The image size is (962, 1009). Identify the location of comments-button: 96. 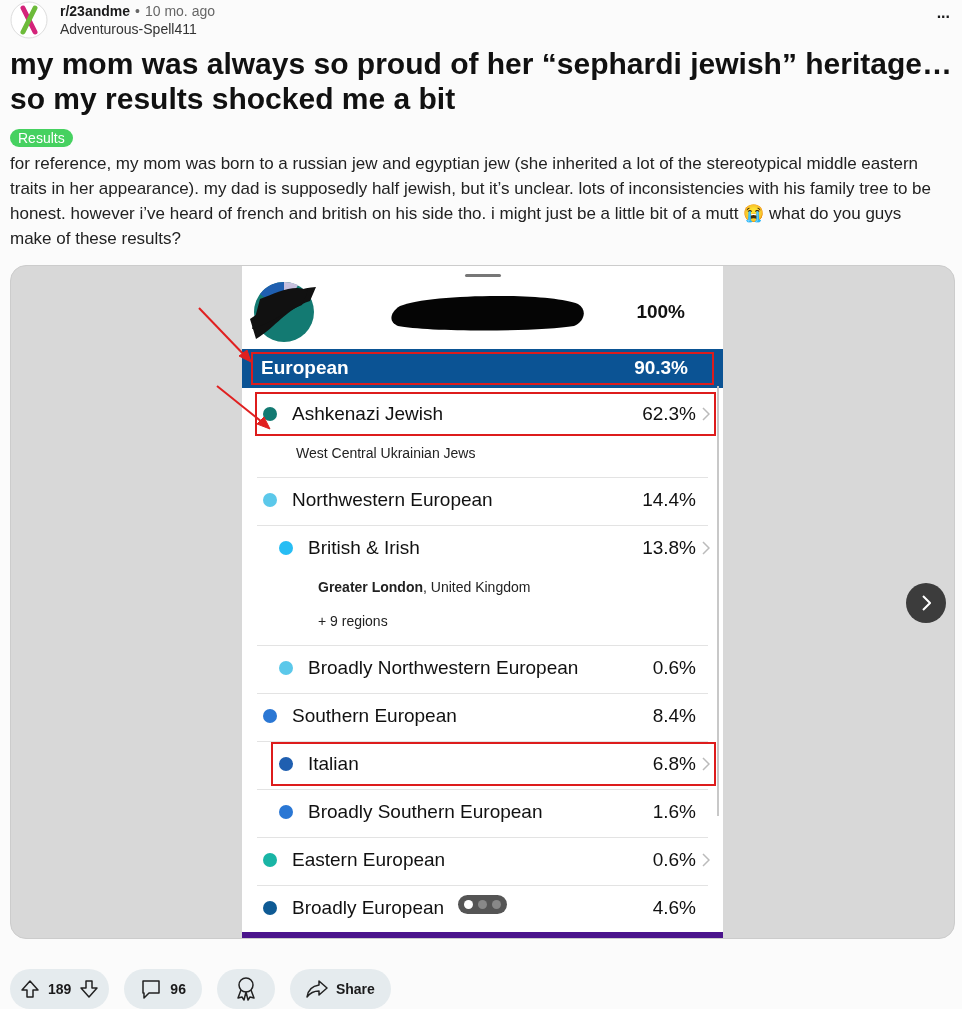
(163, 989).